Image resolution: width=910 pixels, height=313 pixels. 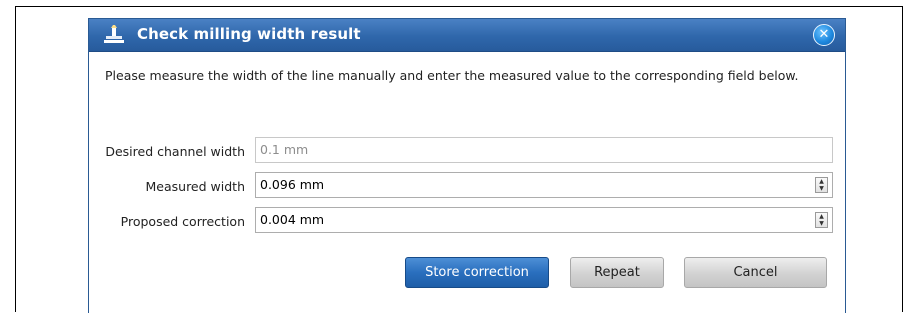 I want to click on close-button: ✕, so click(x=824, y=35).